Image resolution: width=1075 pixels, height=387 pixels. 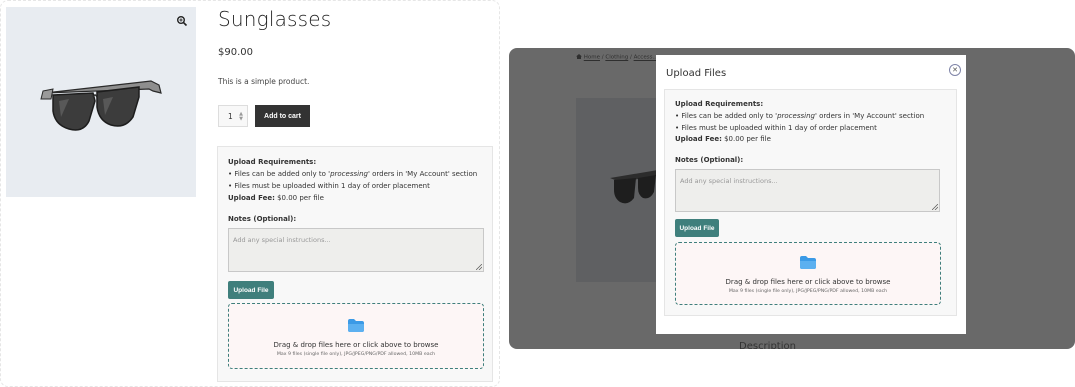 I want to click on quantity-value: 1, so click(x=230, y=116).